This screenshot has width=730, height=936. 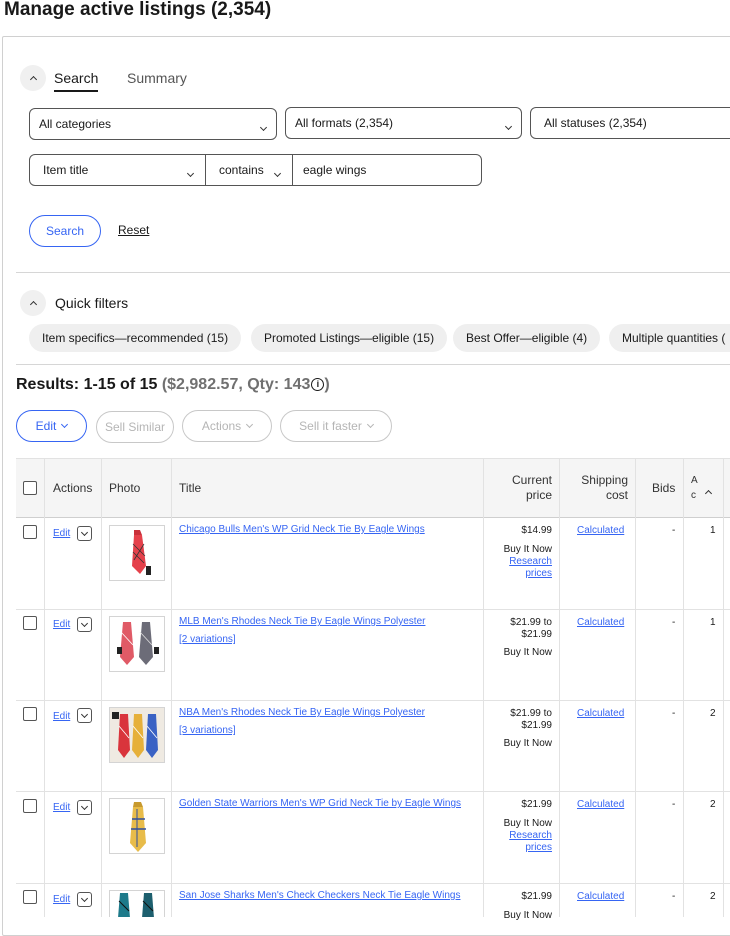 What do you see at coordinates (536, 530) in the screenshot?
I see `current-price: $14.99` at bounding box center [536, 530].